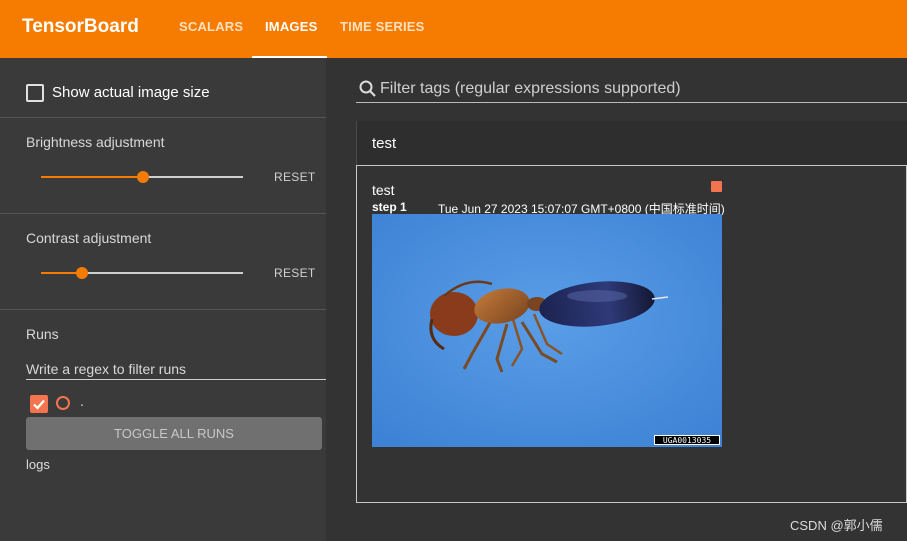 Image resolution: width=907 pixels, height=541 pixels. Describe the element at coordinates (38, 464) in the screenshot. I see `logdir-label: logs` at that location.